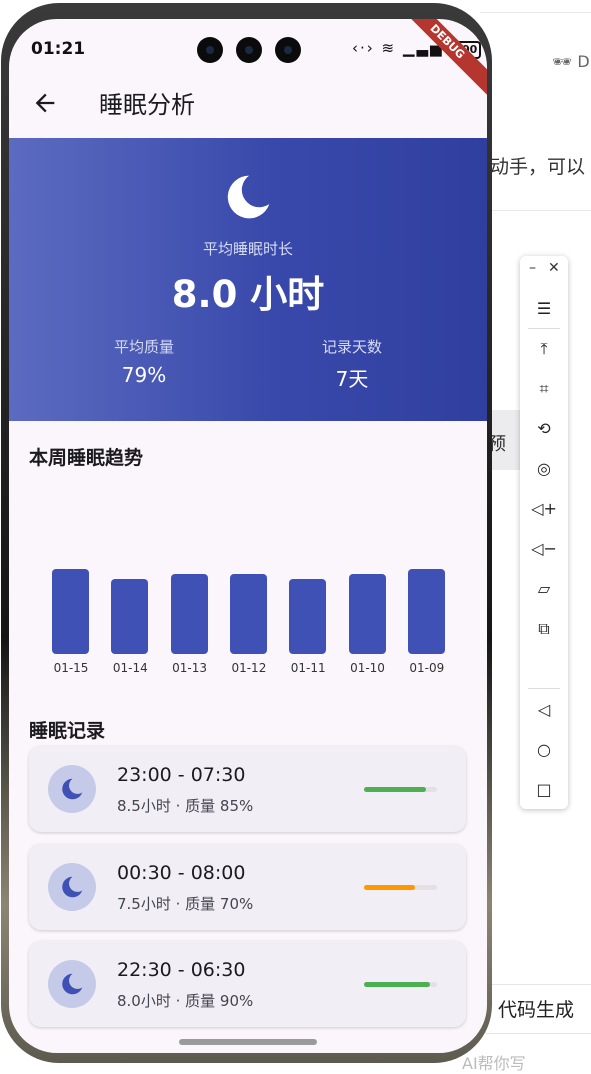 The image size is (591, 1074). I want to click on avg-quality-stat: 平均质量 79%, so click(144, 361).